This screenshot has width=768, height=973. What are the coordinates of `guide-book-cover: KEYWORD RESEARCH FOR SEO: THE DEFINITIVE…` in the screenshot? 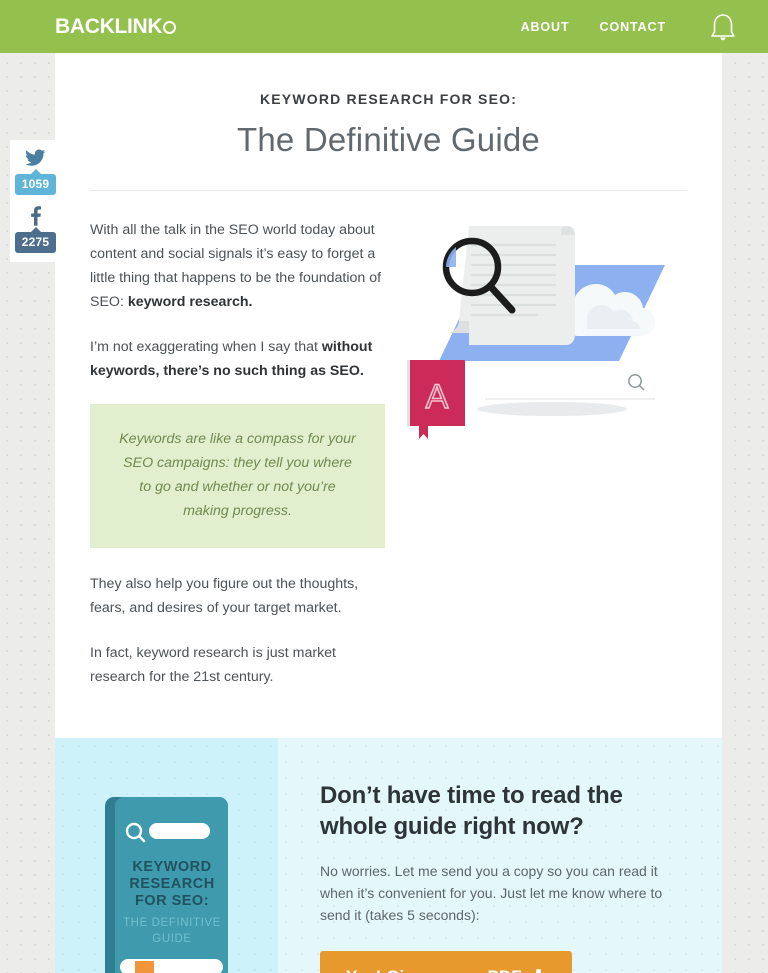 It's located at (166, 883).